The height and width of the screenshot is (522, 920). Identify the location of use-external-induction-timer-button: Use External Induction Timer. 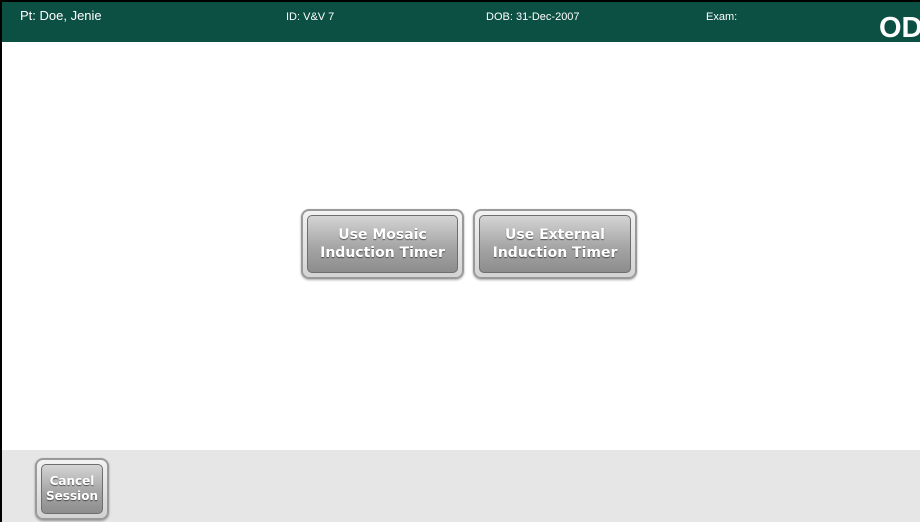
(555, 244).